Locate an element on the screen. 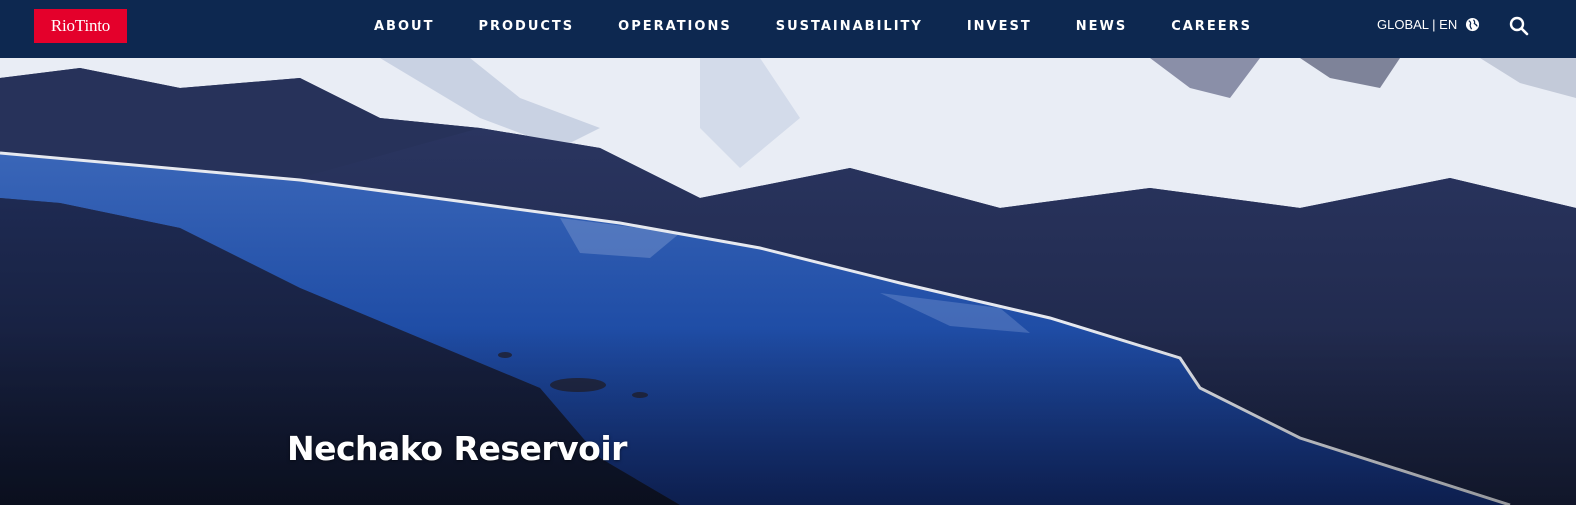 The image size is (1576, 505). nav-sustainability: SUSTAINABILITY is located at coordinates (849, 26).